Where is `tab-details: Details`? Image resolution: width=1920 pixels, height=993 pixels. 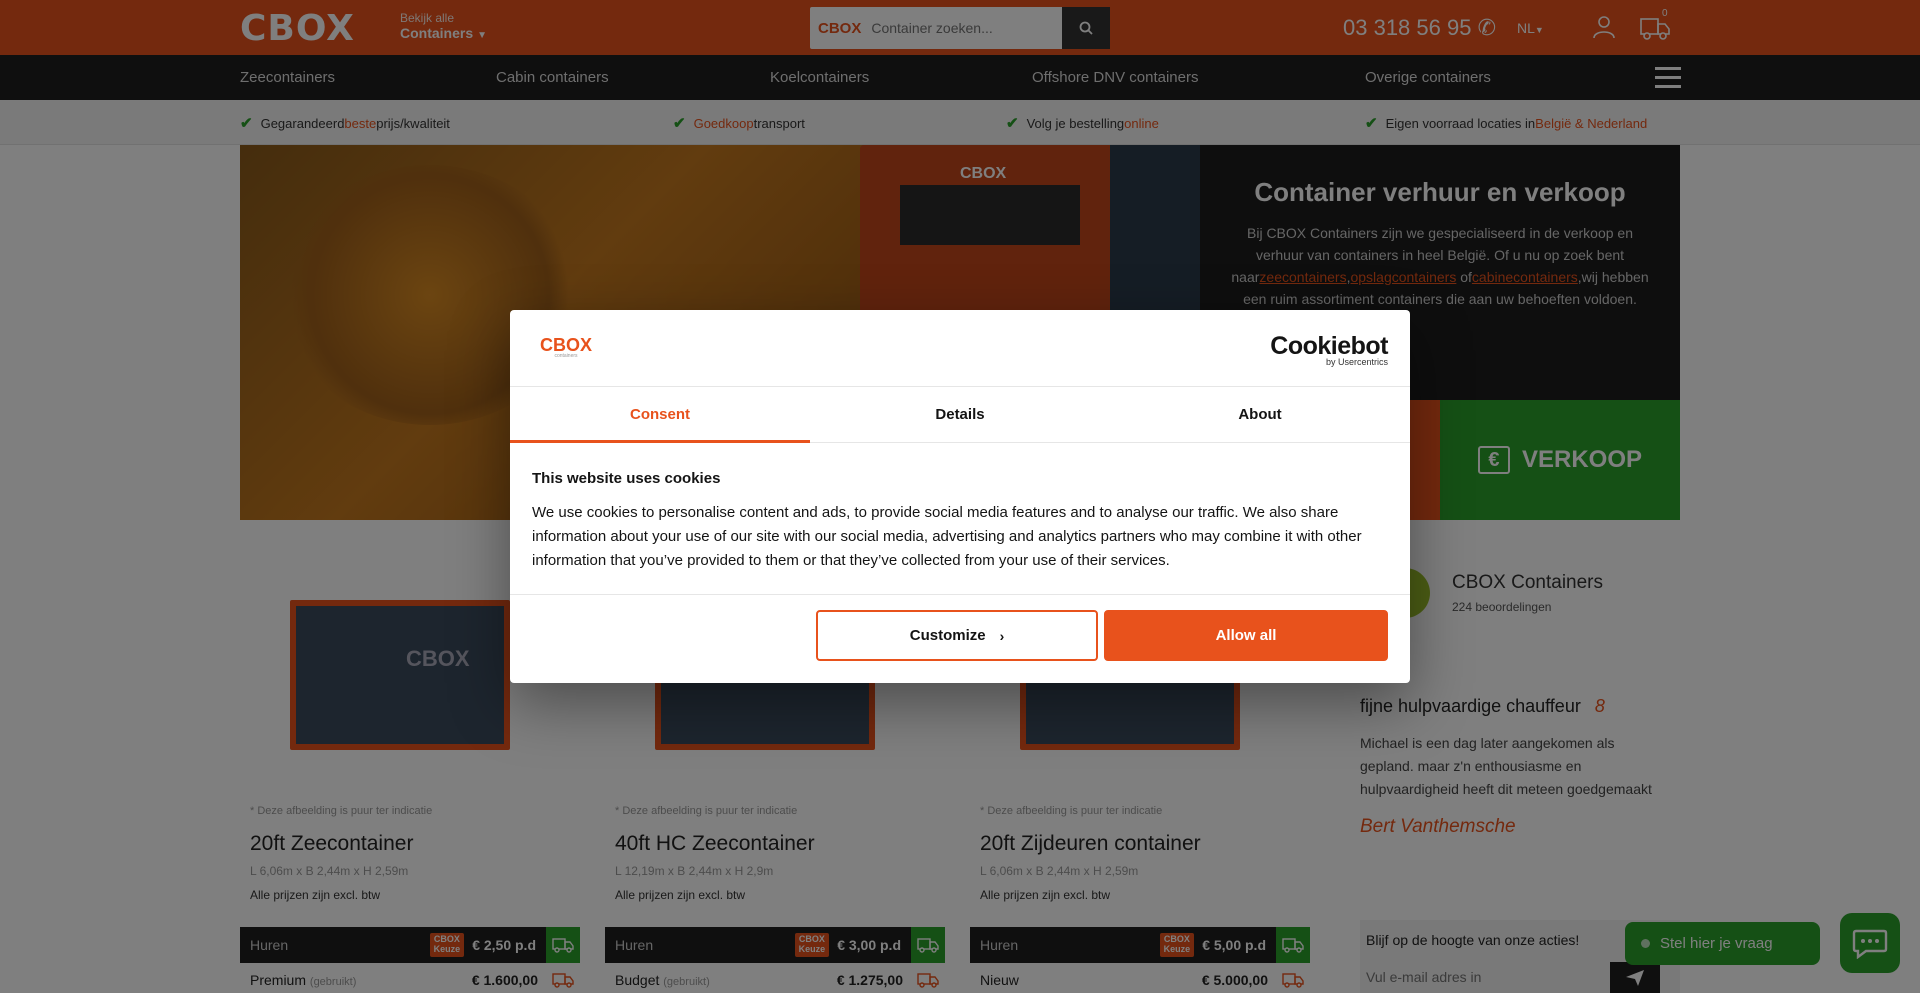 tab-details: Details is located at coordinates (960, 414).